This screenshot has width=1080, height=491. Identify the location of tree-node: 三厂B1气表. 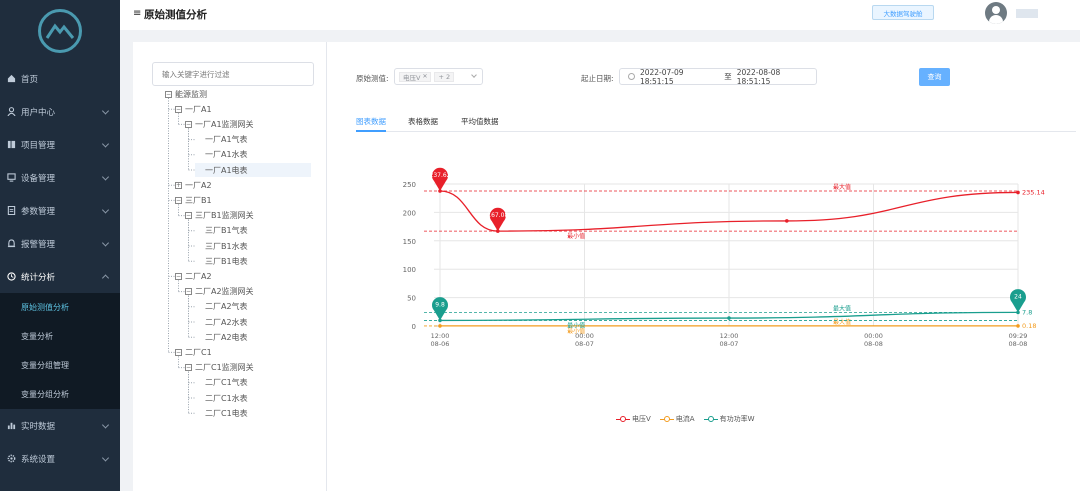
(221, 231).